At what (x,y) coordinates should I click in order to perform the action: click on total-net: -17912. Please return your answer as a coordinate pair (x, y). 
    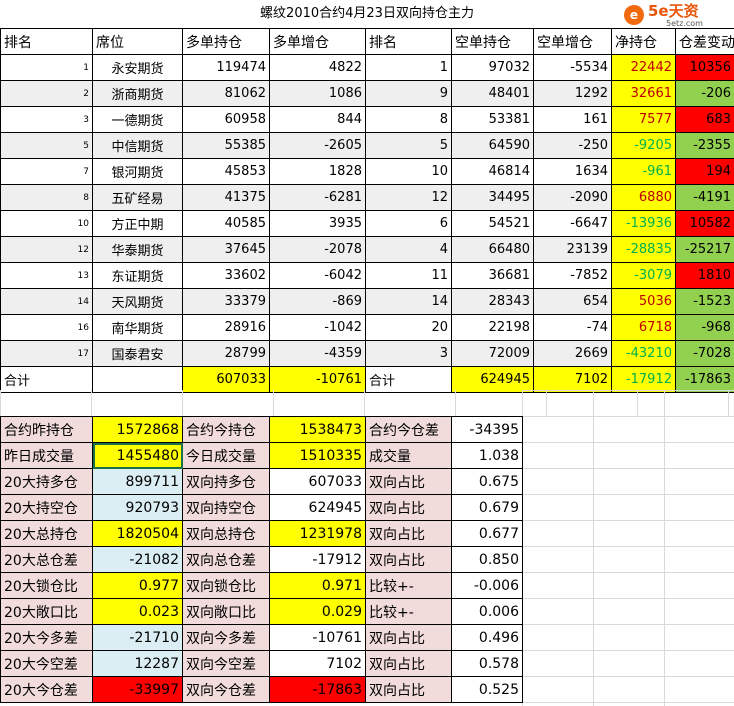
    Looking at the image, I should click on (643, 379).